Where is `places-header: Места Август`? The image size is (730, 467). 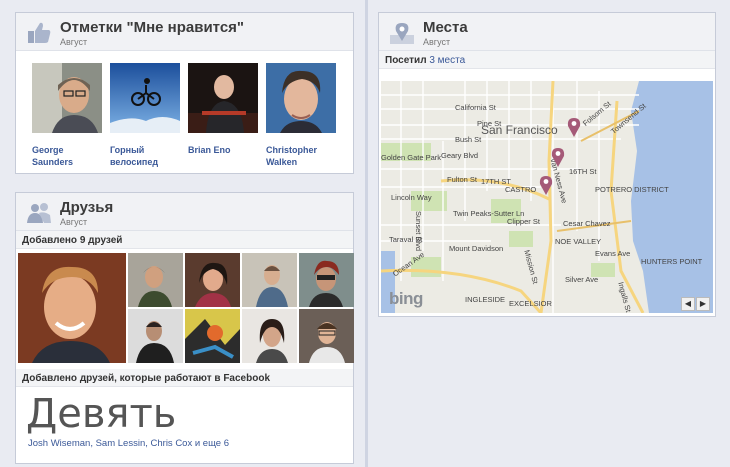 places-header: Места Август is located at coordinates (547, 32).